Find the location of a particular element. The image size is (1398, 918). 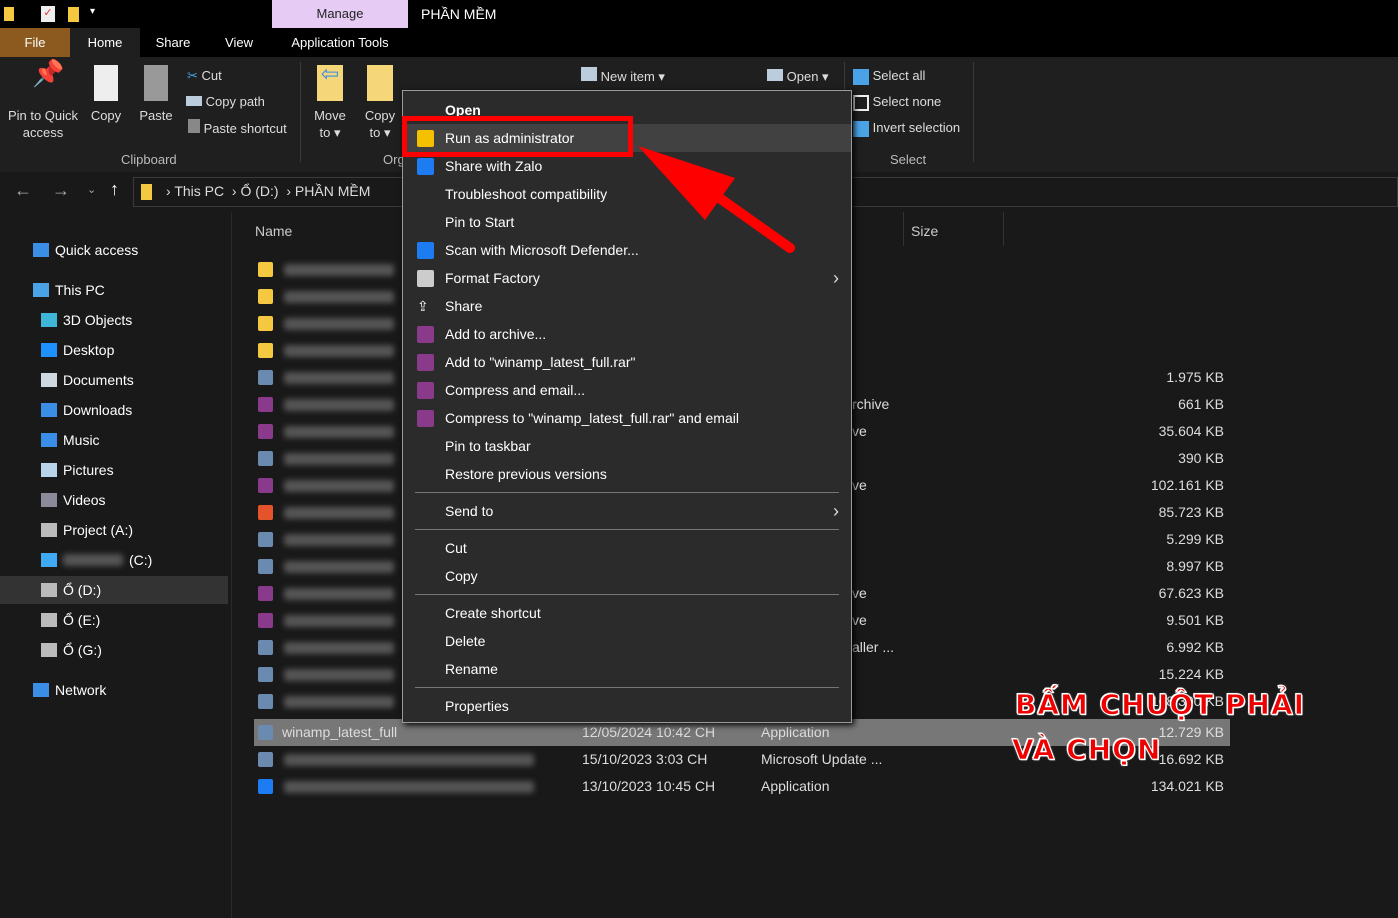

menu-item-pin-to-taskbar: Pin to taskbar is located at coordinates (627, 446).